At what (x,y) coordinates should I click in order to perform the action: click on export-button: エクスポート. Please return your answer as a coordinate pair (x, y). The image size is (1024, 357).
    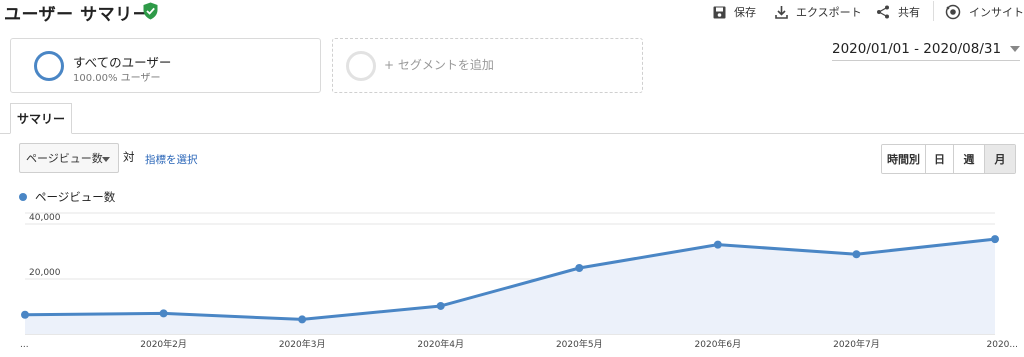
    Looking at the image, I should click on (818, 12).